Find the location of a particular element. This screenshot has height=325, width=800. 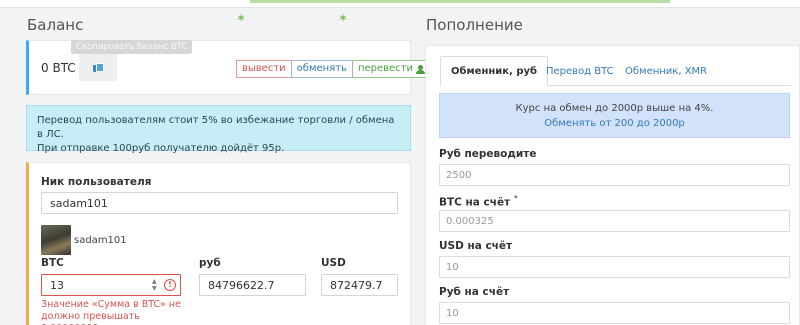

btc-label: BTC is located at coordinates (52, 263).